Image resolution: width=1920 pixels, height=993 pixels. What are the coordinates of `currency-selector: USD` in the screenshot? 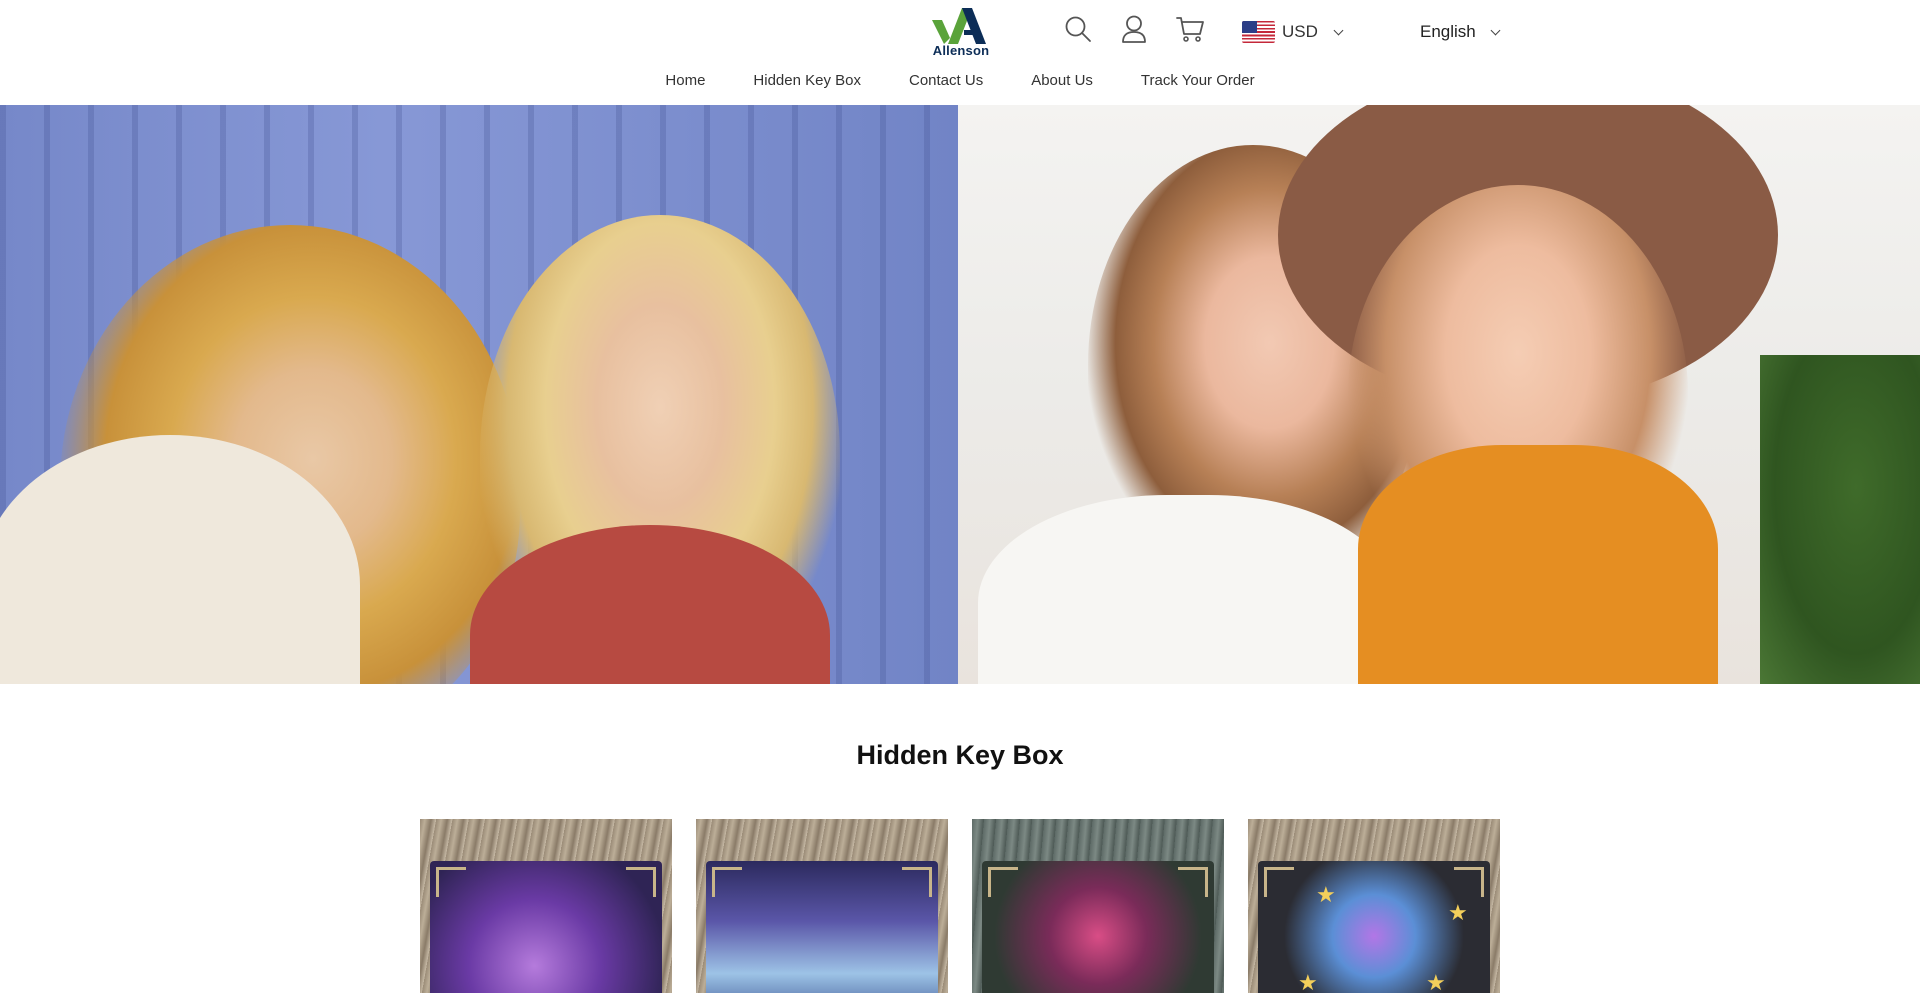 It's located at (1293, 32).